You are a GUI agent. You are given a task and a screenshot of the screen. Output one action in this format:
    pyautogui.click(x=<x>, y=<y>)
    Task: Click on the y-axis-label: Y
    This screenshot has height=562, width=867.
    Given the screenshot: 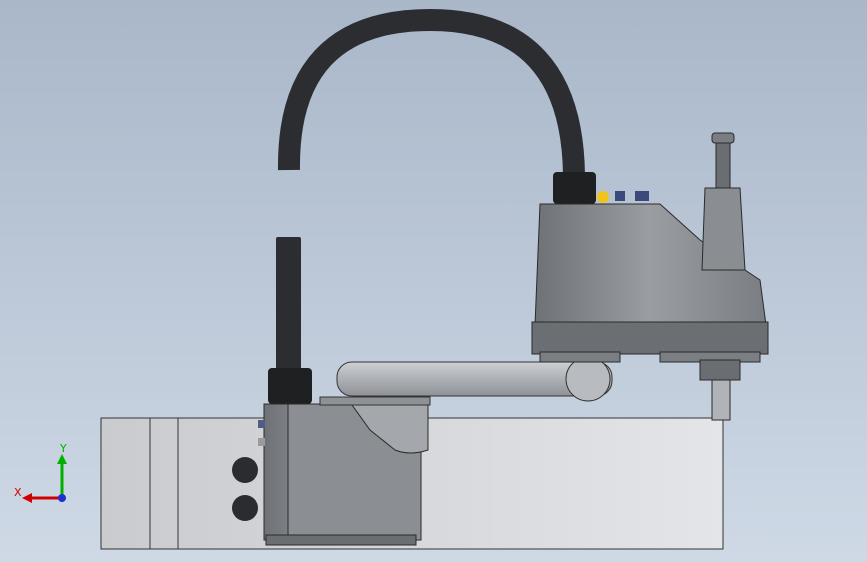 What is the action you would take?
    pyautogui.click(x=63, y=448)
    